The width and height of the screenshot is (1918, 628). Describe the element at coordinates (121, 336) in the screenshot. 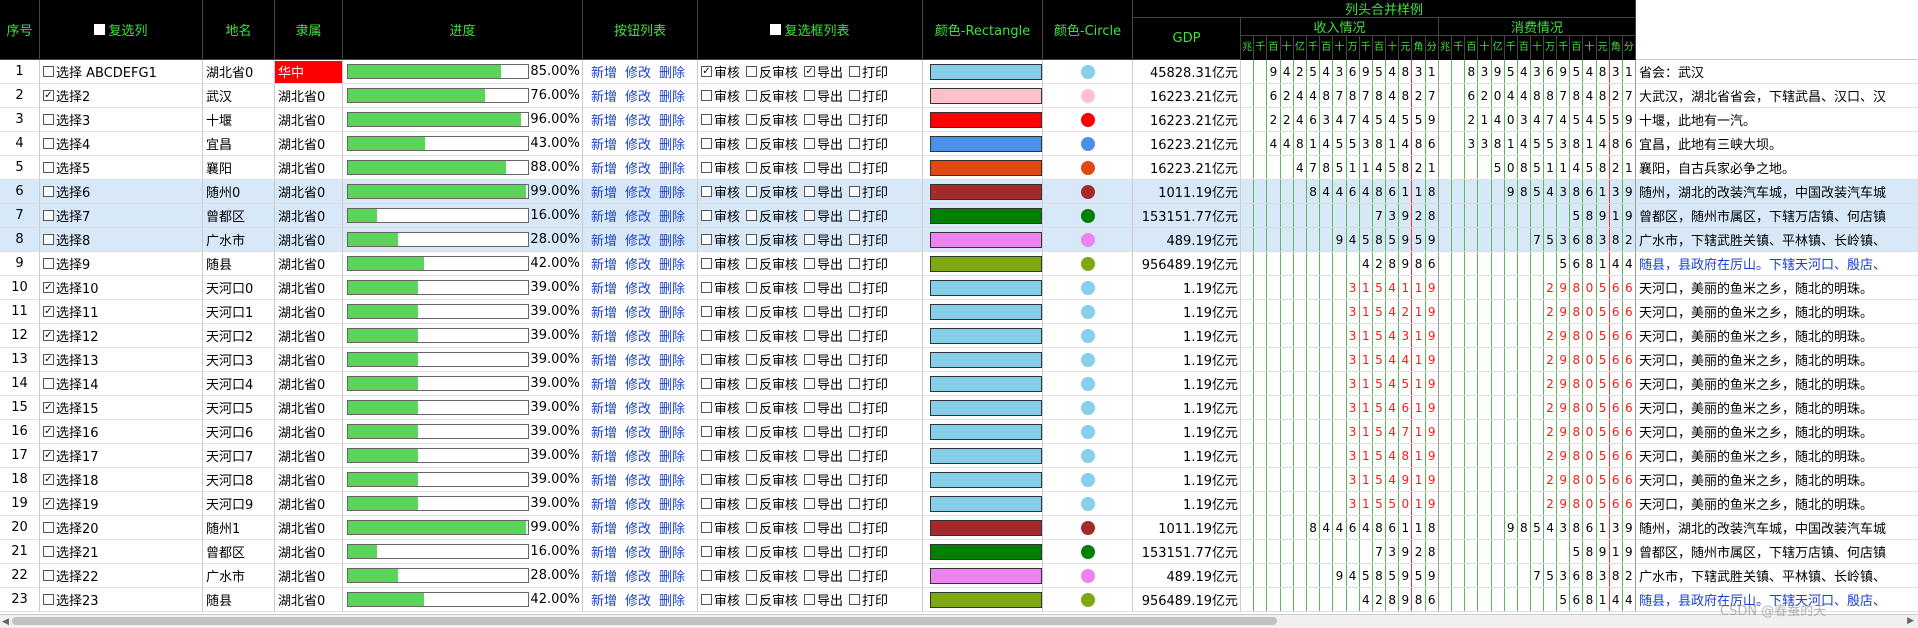

I see `row-check-cell: 选择12` at that location.